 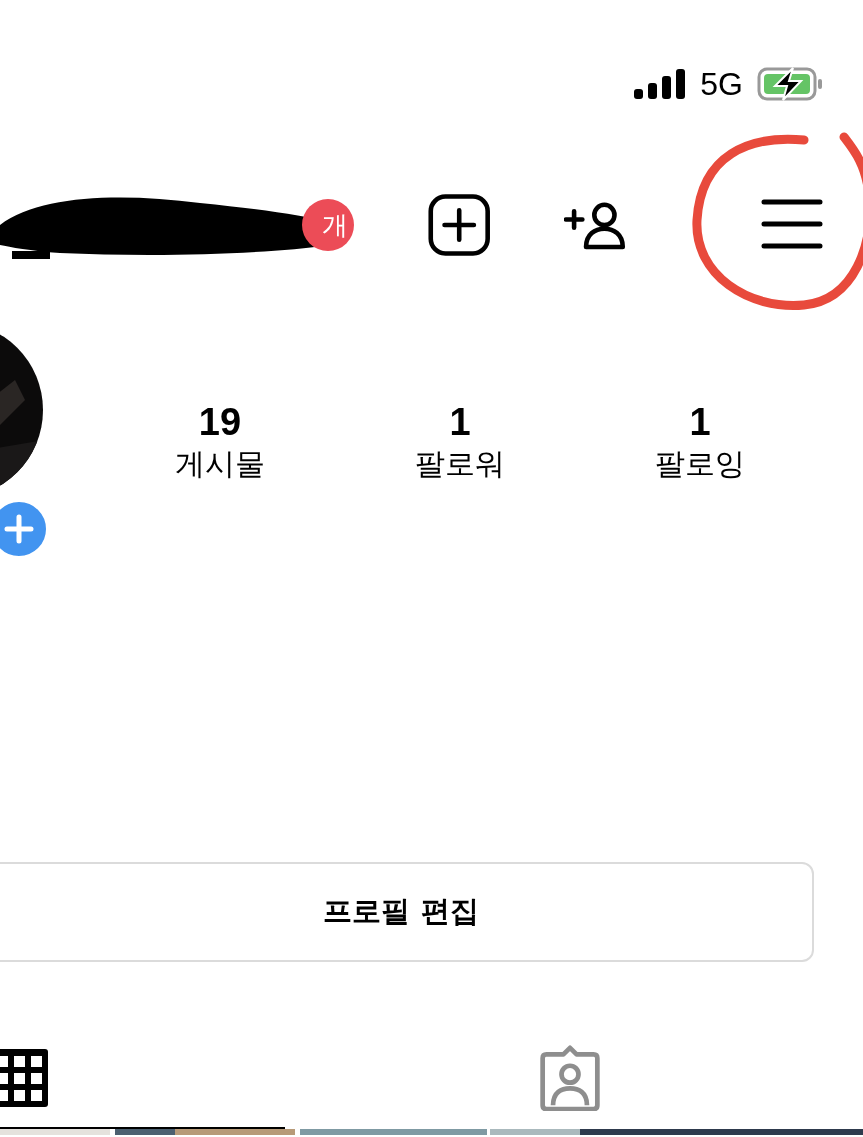 What do you see at coordinates (660, 84) in the screenshot?
I see `signal-icon` at bounding box center [660, 84].